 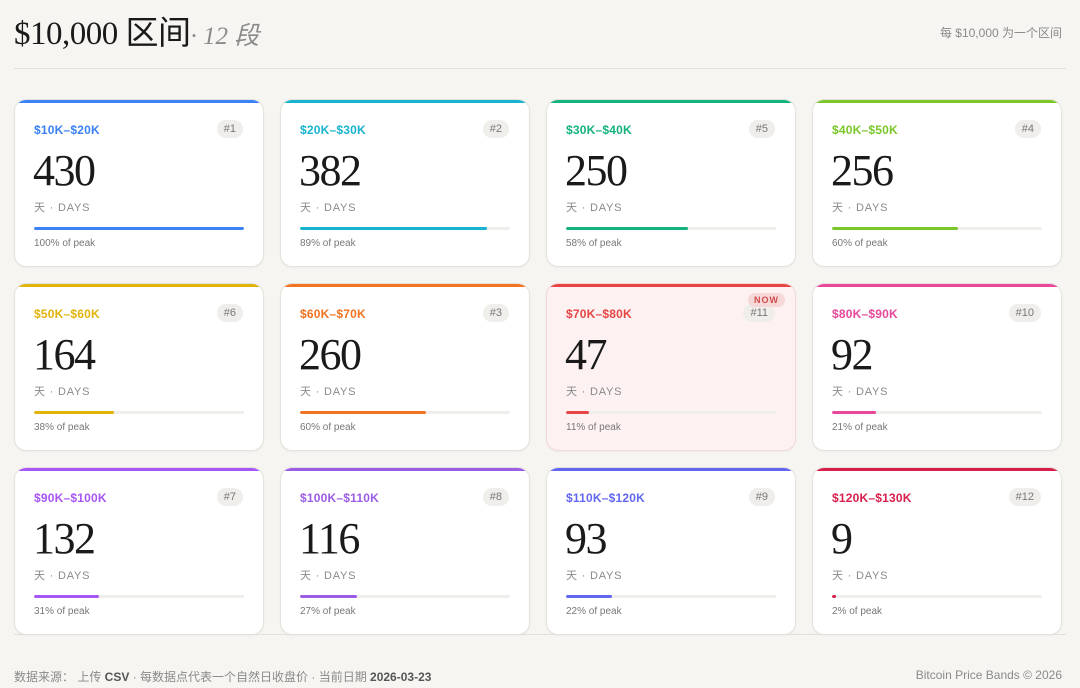 I want to click on band-day-count: 164, so click(x=64, y=354).